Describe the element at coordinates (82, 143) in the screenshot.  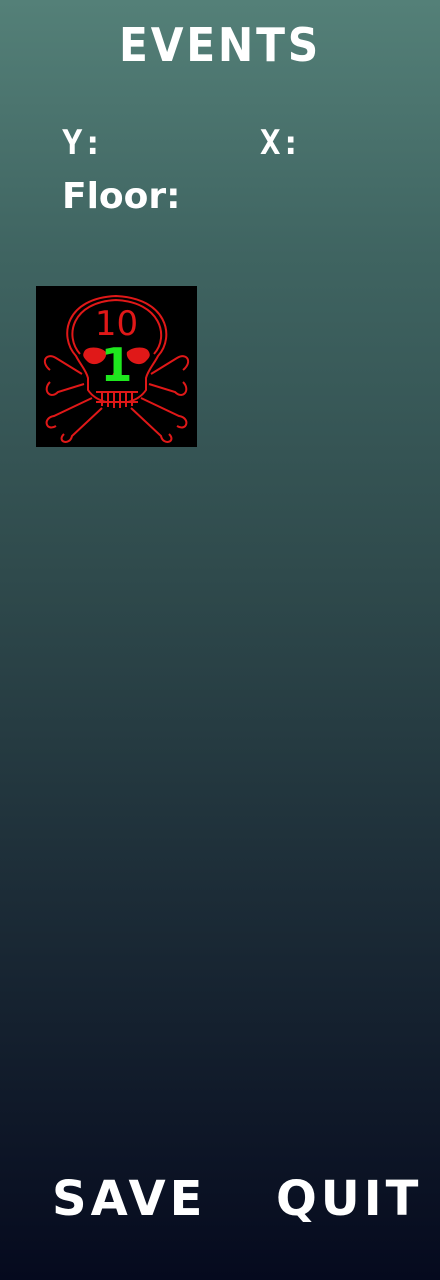
I see `y-label: Y:` at that location.